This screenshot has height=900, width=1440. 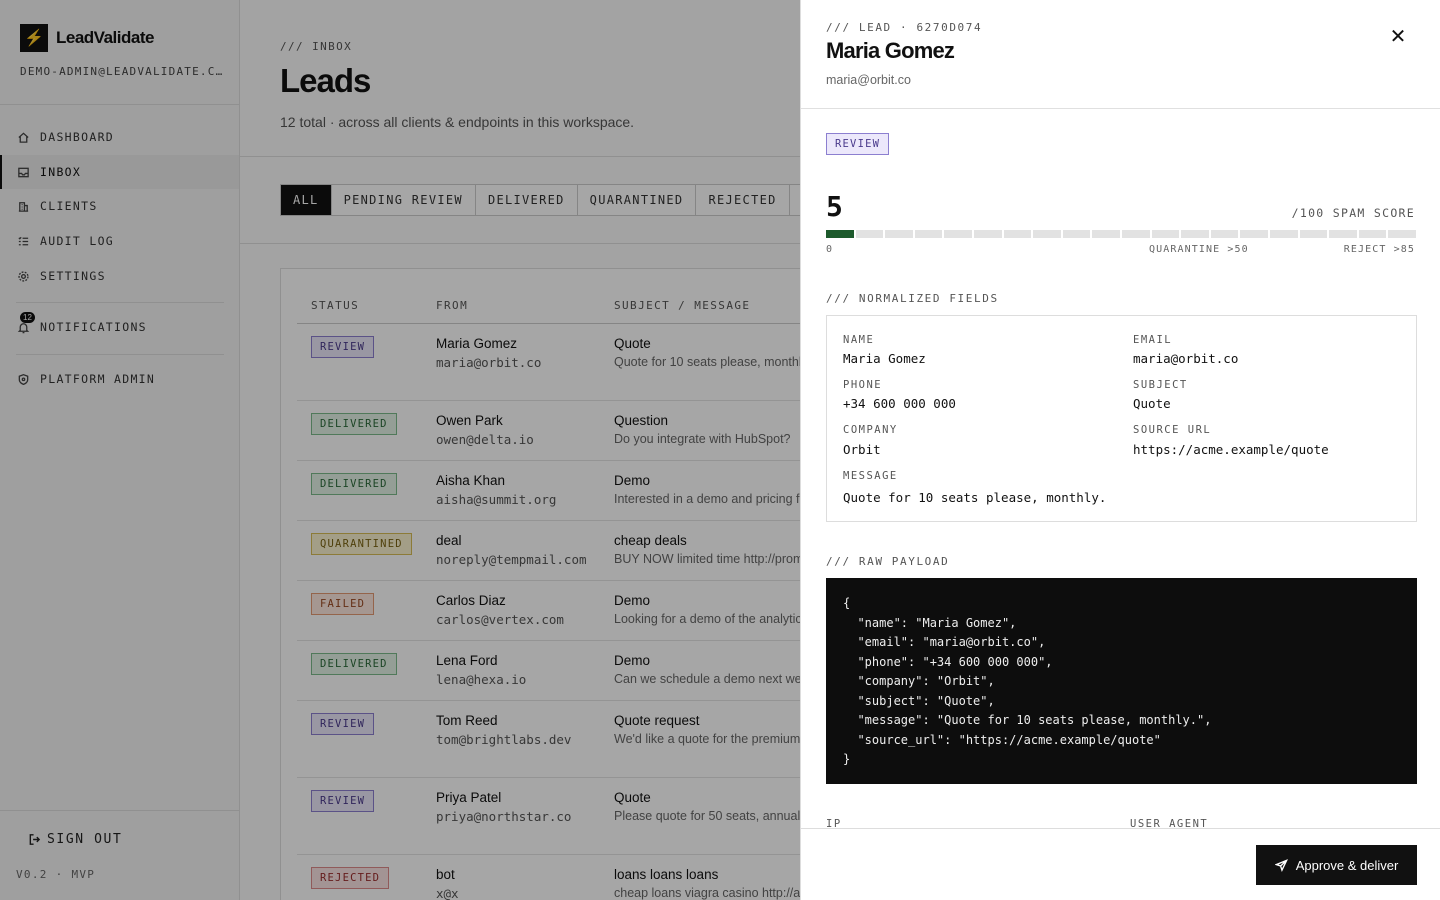 I want to click on field-value-source-url: https://acme.example/quote, so click(x=1231, y=449).